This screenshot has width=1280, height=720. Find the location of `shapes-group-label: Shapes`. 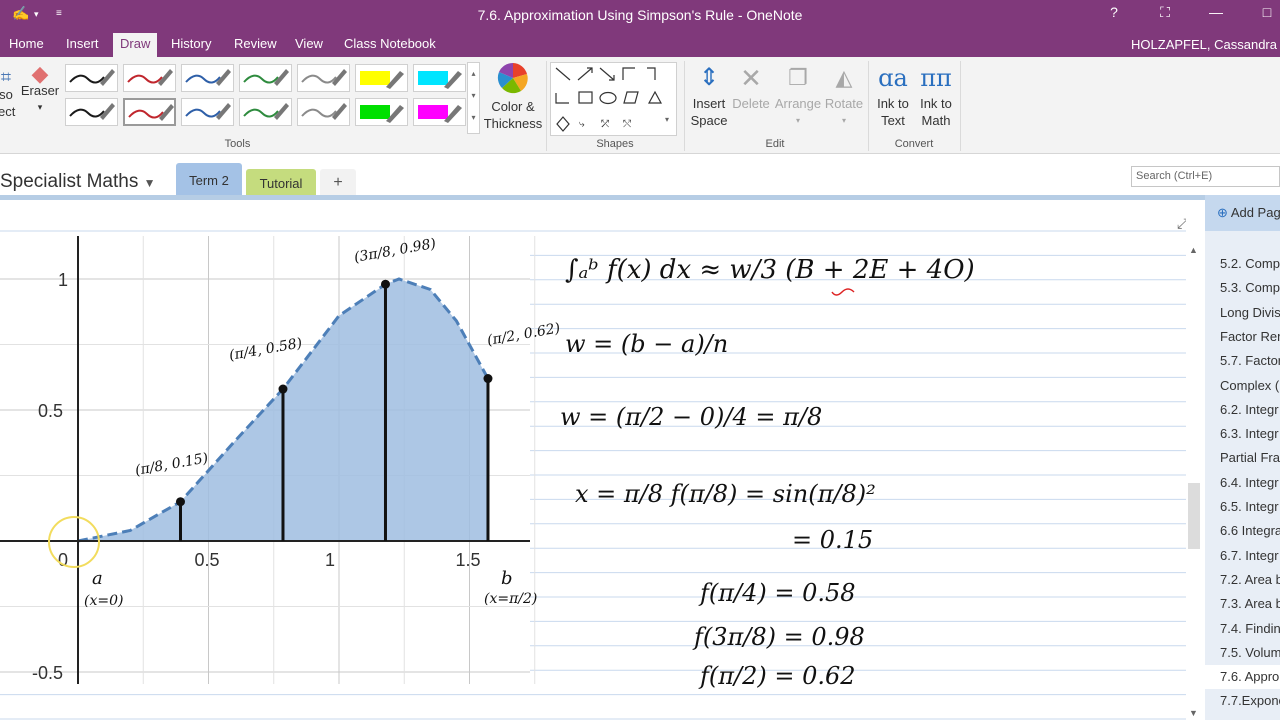

shapes-group-label: Shapes is located at coordinates (615, 144).